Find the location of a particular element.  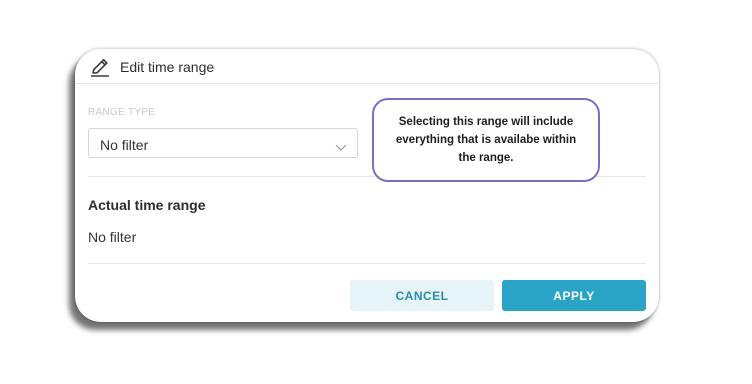

dialog-header: Edit time range is located at coordinates (367, 66).